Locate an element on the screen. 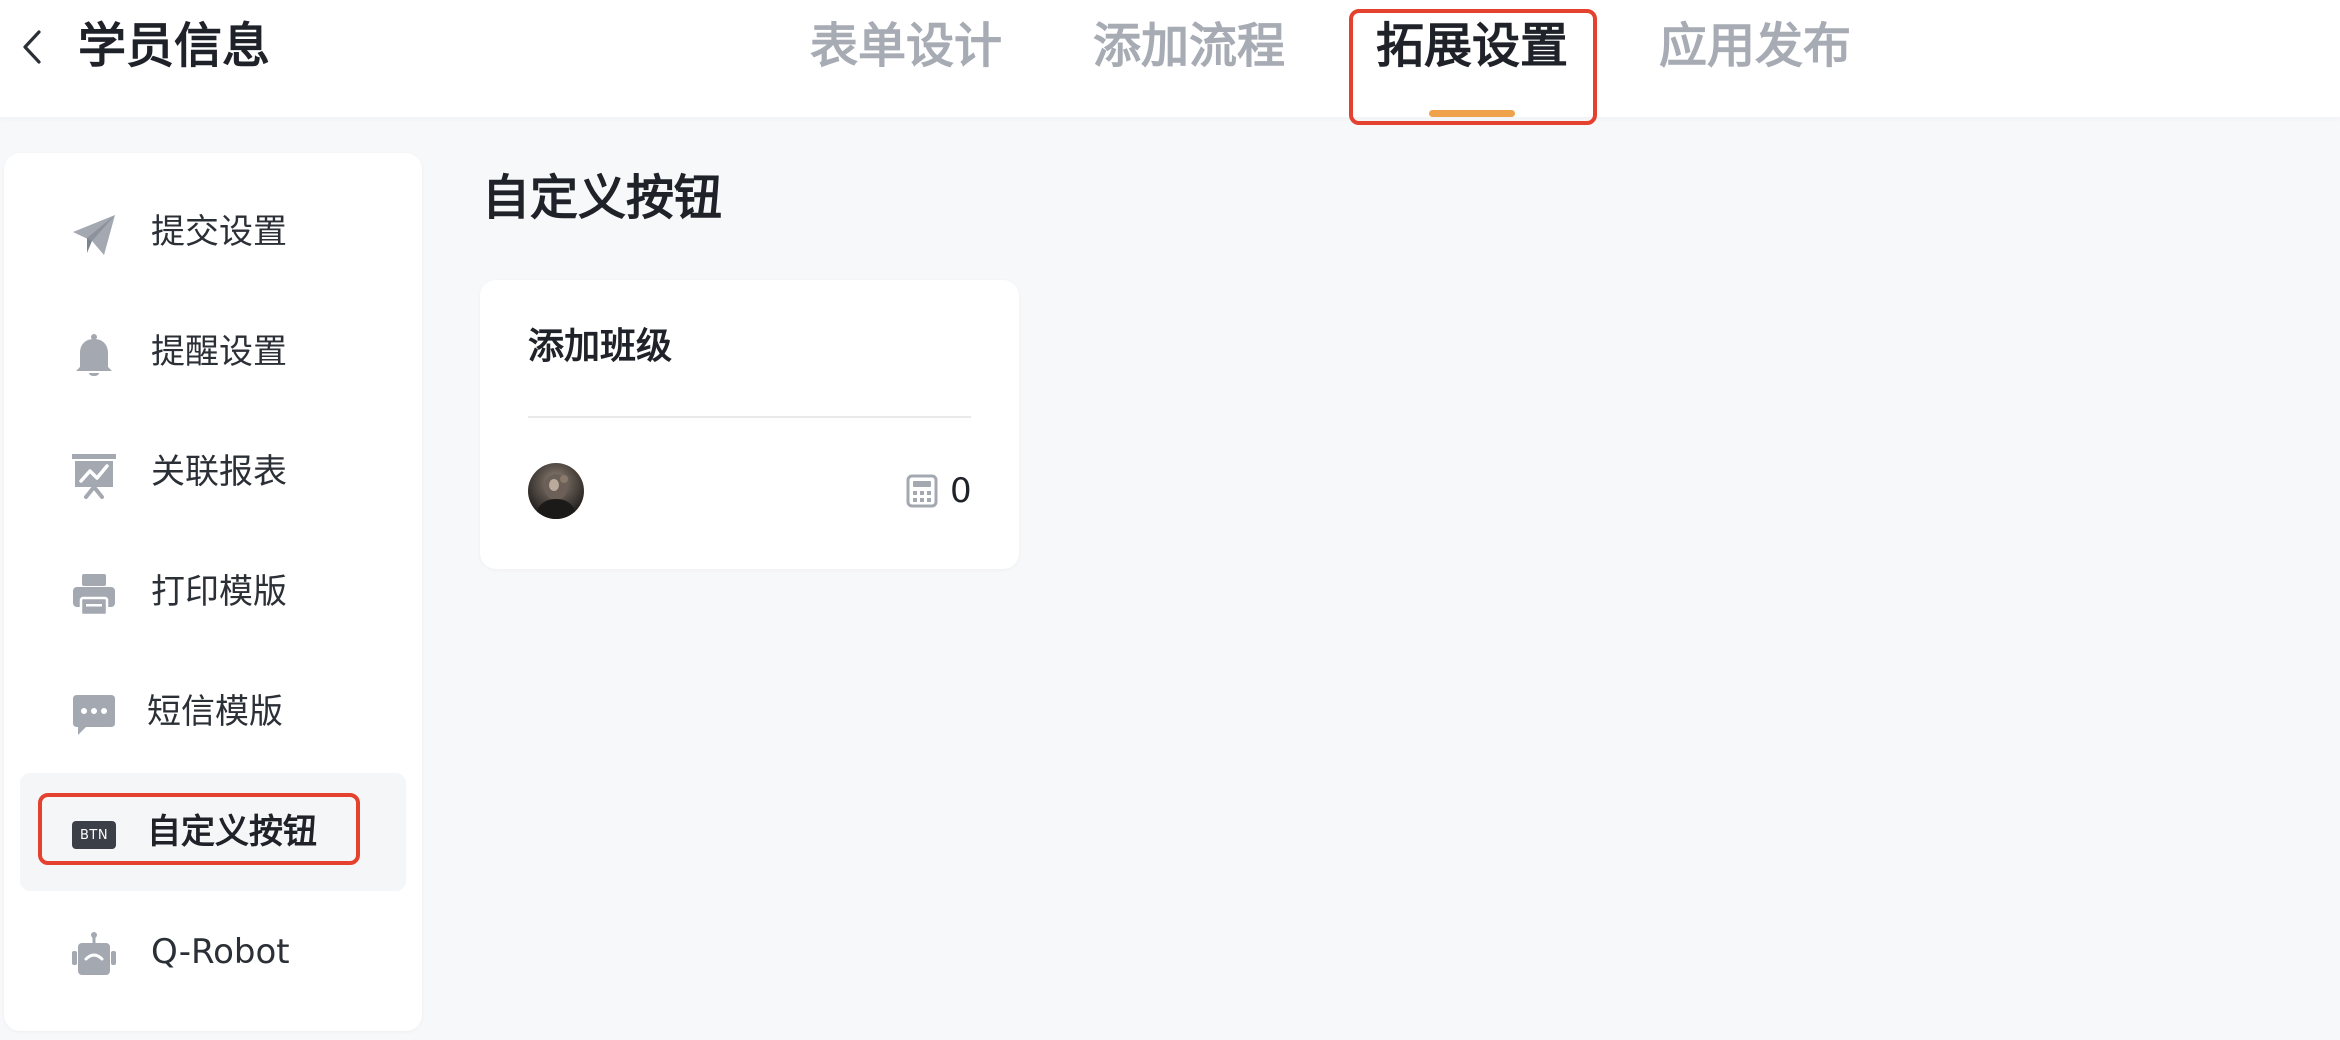 Image resolution: width=2340 pixels, height=1040 pixels. sidebar-item-label: 短信模版 is located at coordinates (215, 712).